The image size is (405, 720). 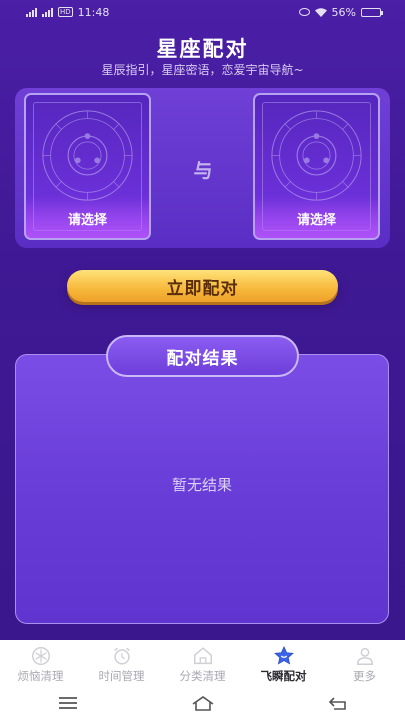 What do you see at coordinates (202, 676) in the screenshot?
I see `tab-label: 分类清理` at bounding box center [202, 676].